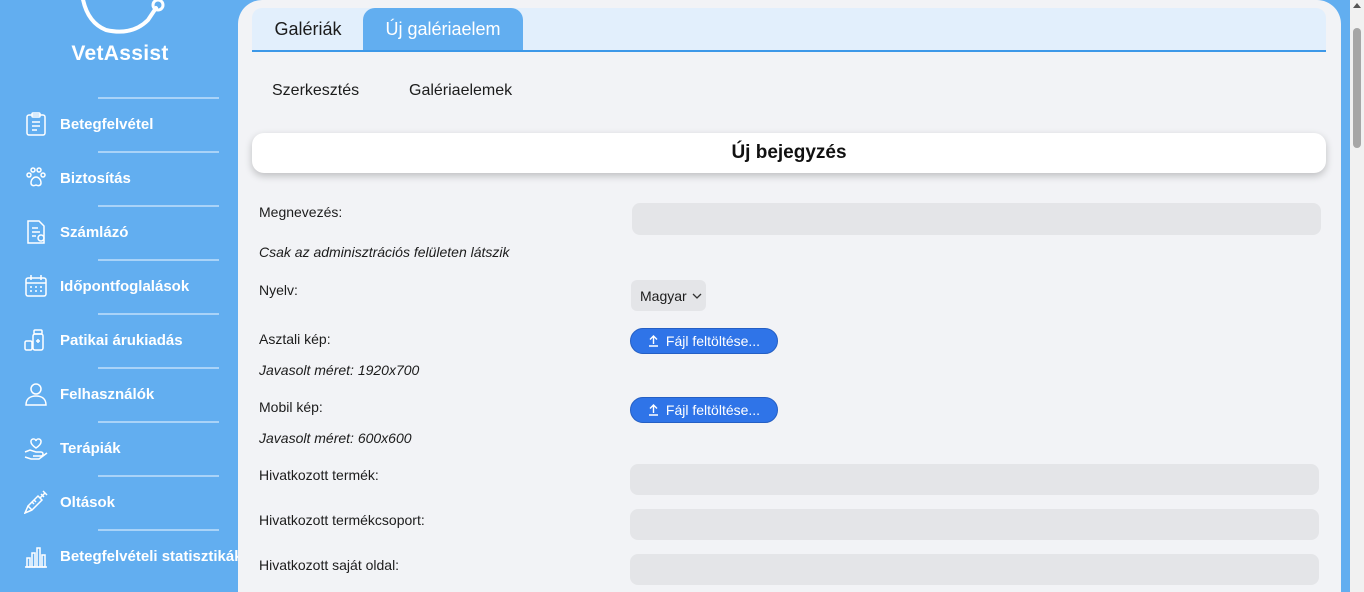 Image resolution: width=1364 pixels, height=592 pixels. What do you see at coordinates (36, 178) in the screenshot?
I see `paw-icon` at bounding box center [36, 178].